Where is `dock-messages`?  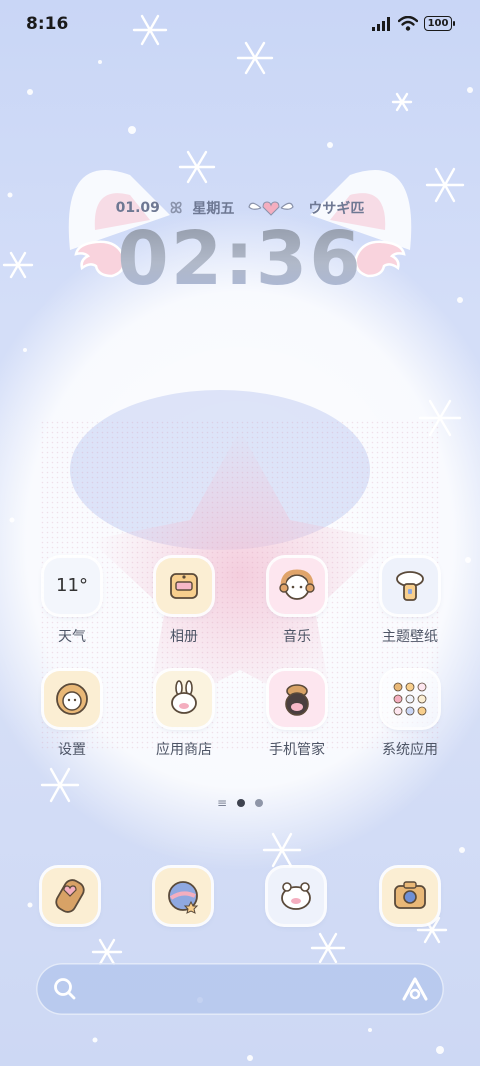 dock-messages is located at coordinates (296, 896).